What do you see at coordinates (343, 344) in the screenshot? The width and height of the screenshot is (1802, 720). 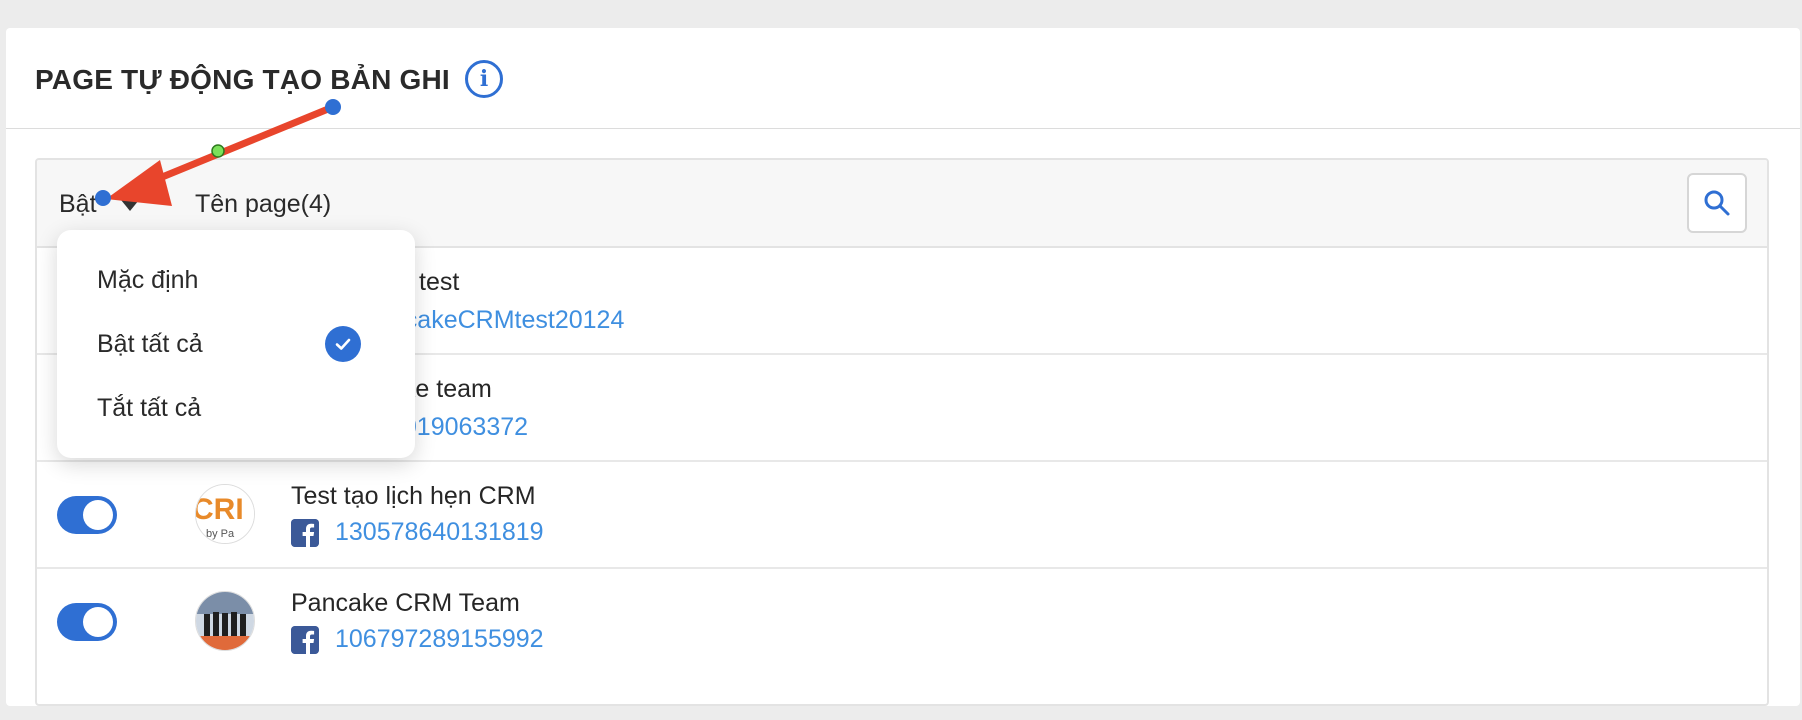 I see `check-icon` at bounding box center [343, 344].